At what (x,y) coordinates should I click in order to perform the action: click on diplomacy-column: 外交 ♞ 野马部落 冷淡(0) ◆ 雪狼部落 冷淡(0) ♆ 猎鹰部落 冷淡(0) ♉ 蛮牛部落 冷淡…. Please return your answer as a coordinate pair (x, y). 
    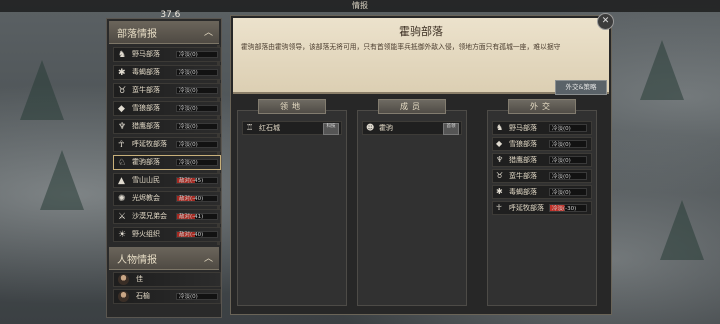
    Looking at the image, I should click on (542, 202).